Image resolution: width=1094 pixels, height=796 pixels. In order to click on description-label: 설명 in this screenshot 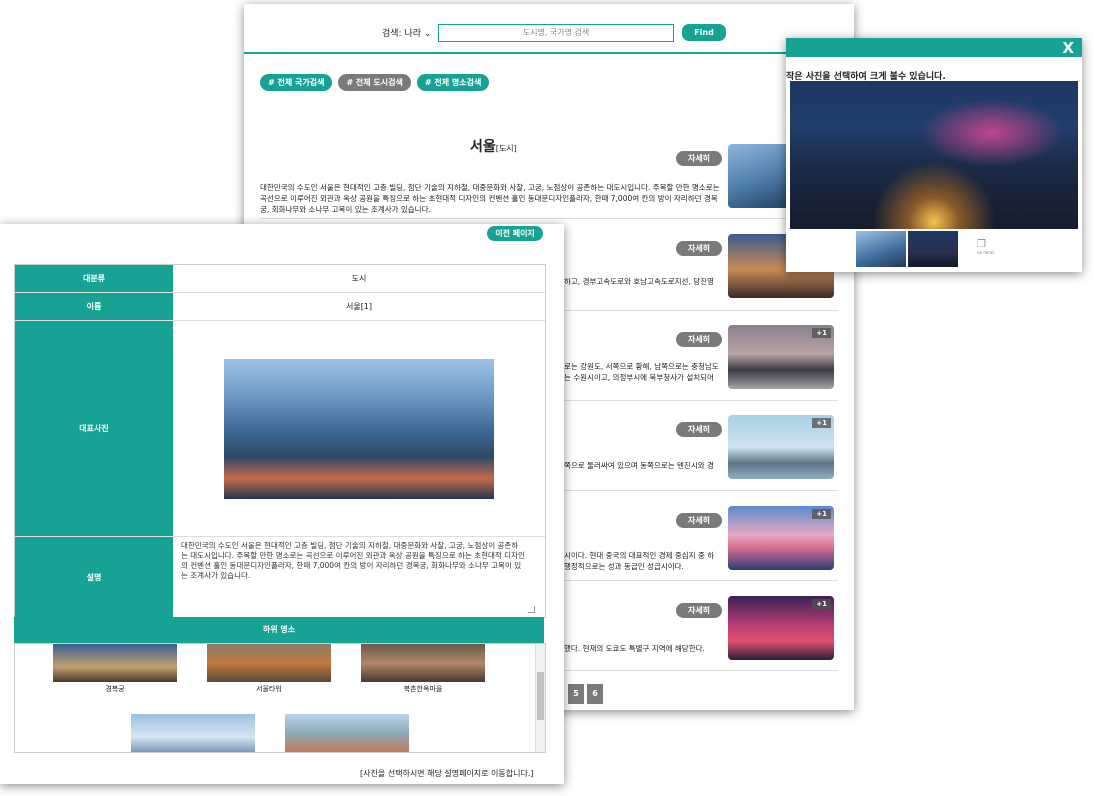, I will do `click(94, 577)`.